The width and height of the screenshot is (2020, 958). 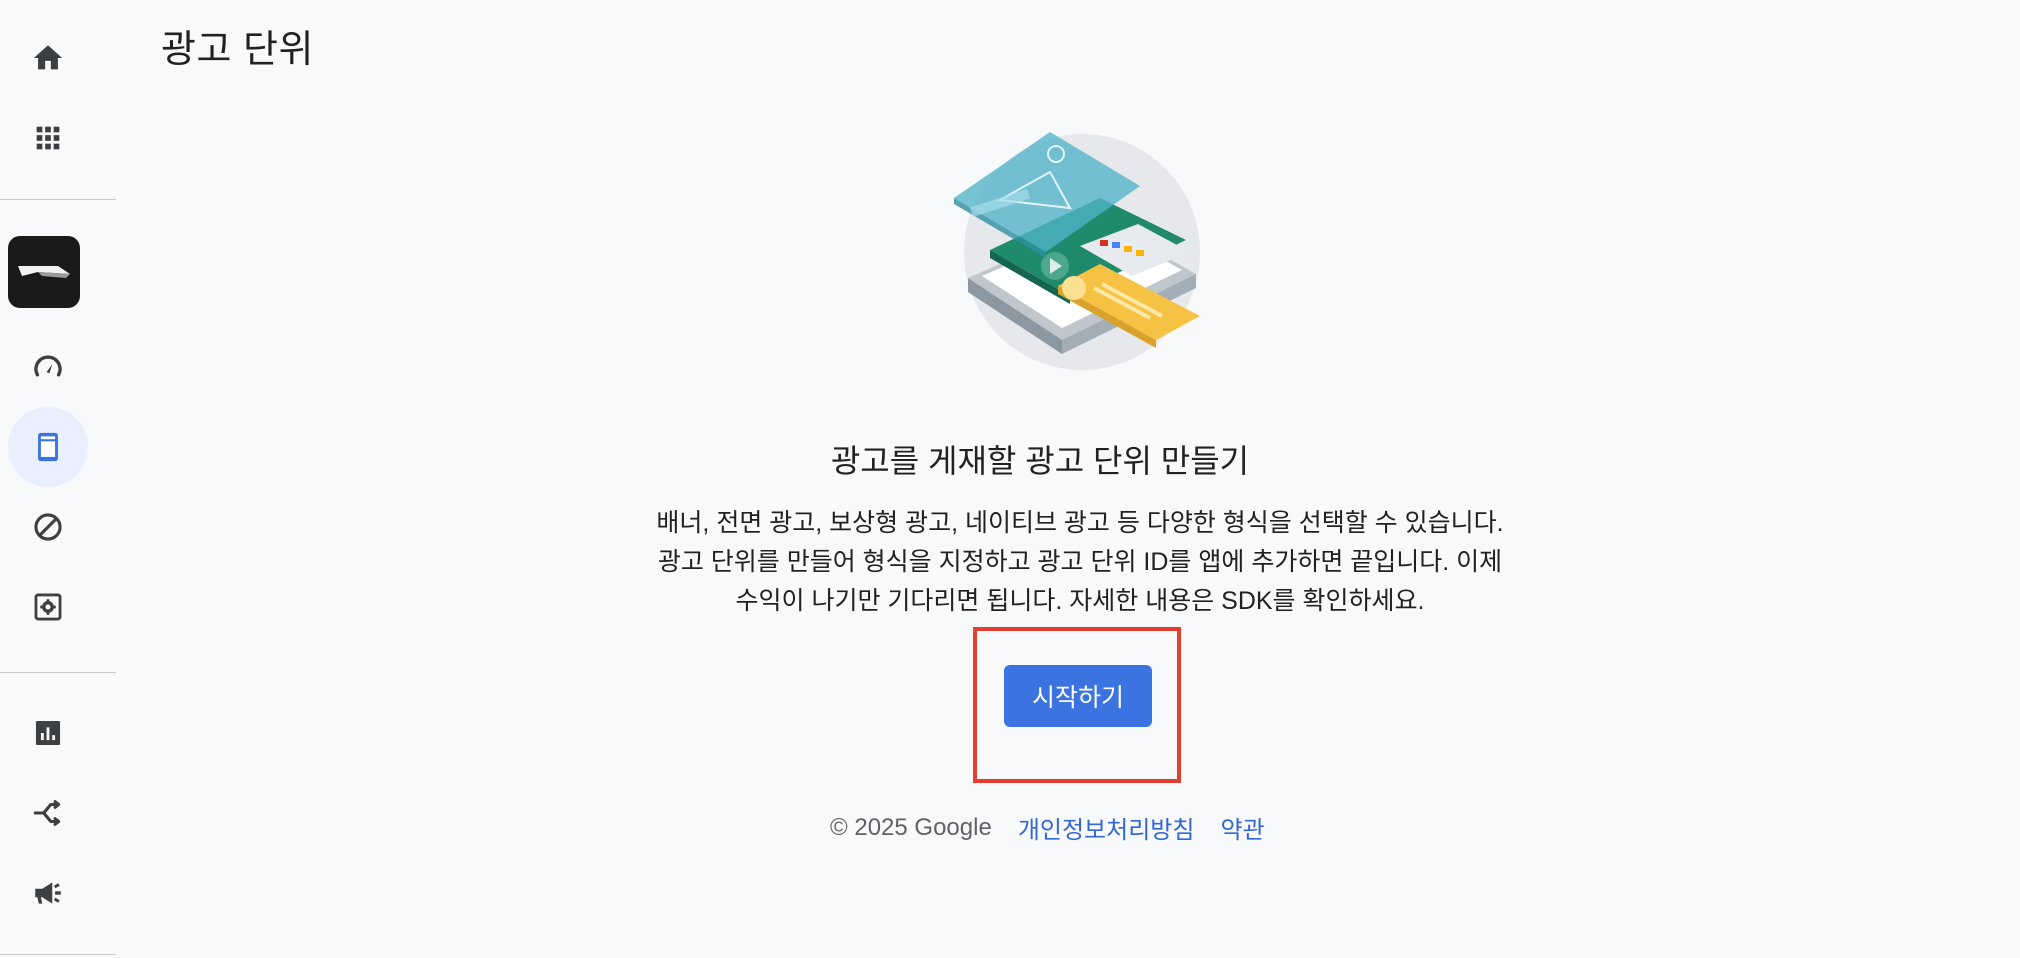 I want to click on phone-ad-unit-icon, so click(x=48, y=447).